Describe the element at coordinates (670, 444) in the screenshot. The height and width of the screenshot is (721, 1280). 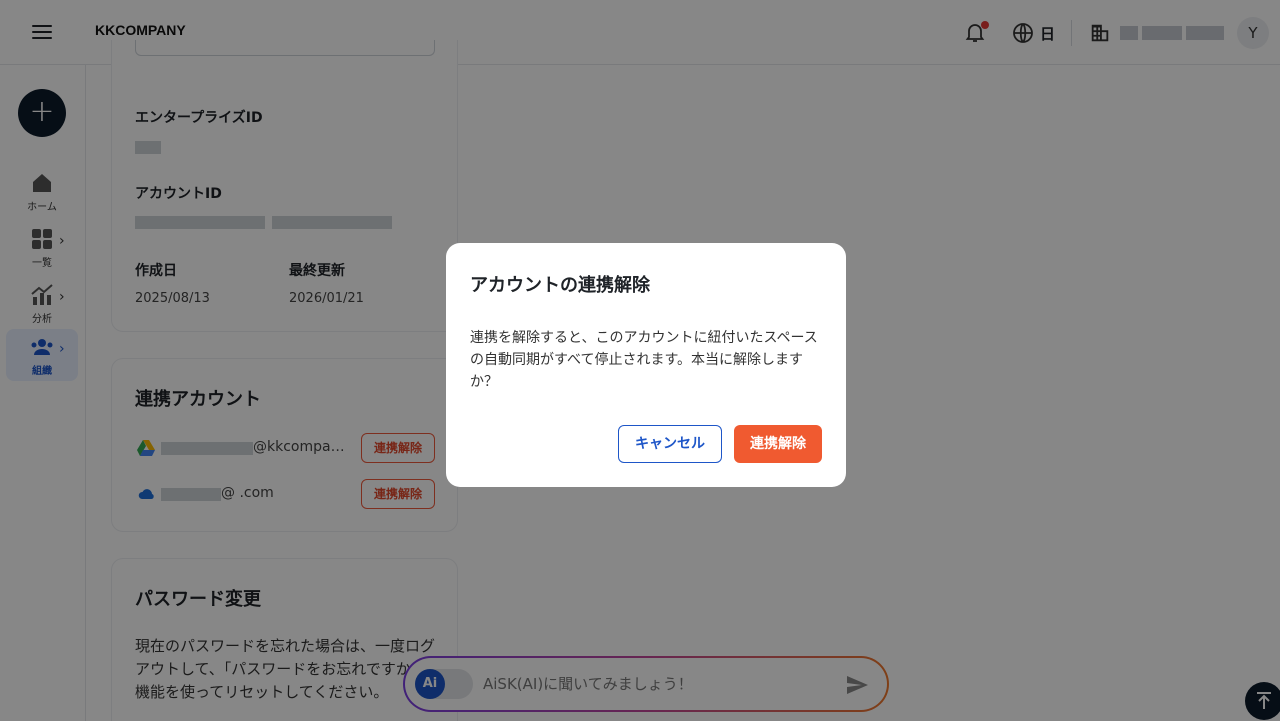
I see `cancel-button: キャンセル` at that location.